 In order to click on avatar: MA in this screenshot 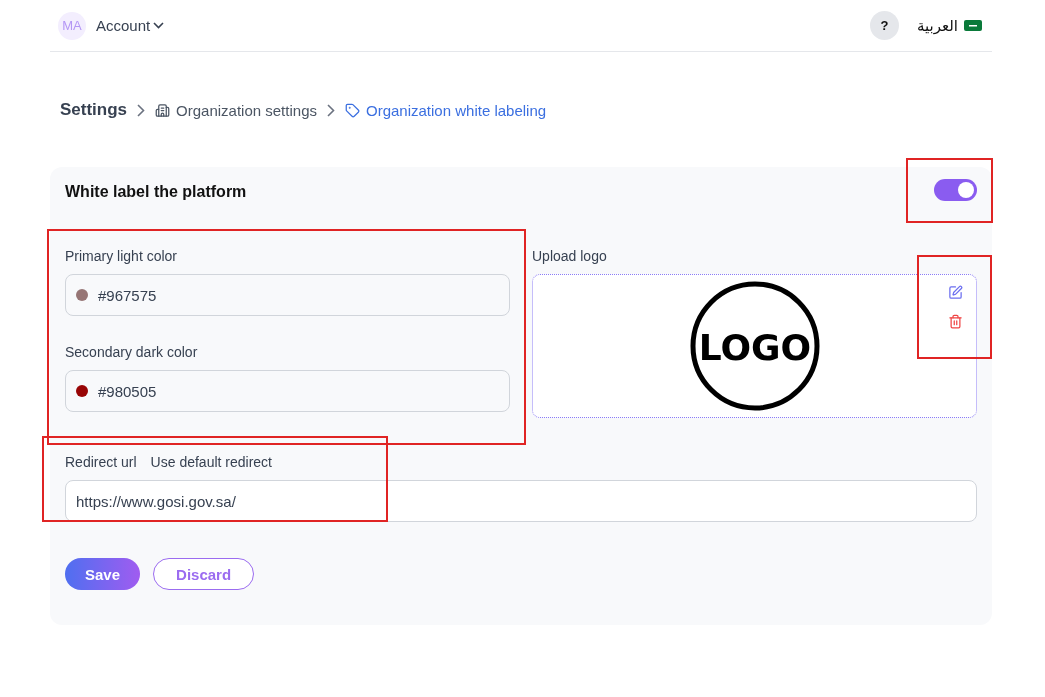, I will do `click(72, 25)`.